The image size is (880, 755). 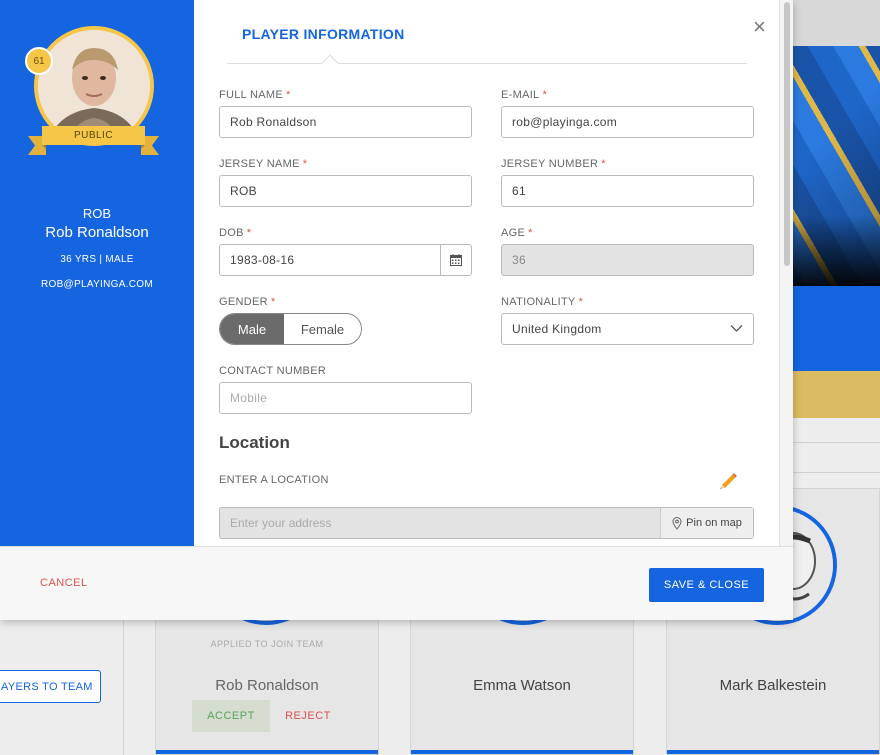 What do you see at coordinates (440, 523) in the screenshot?
I see `address-input: Enter your address` at bounding box center [440, 523].